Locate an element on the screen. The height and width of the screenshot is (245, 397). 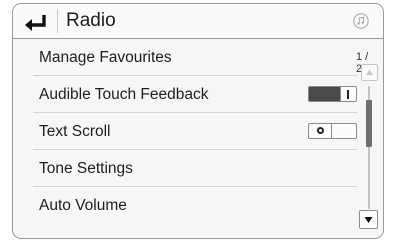
triangle-down-icon is located at coordinates (368, 220).